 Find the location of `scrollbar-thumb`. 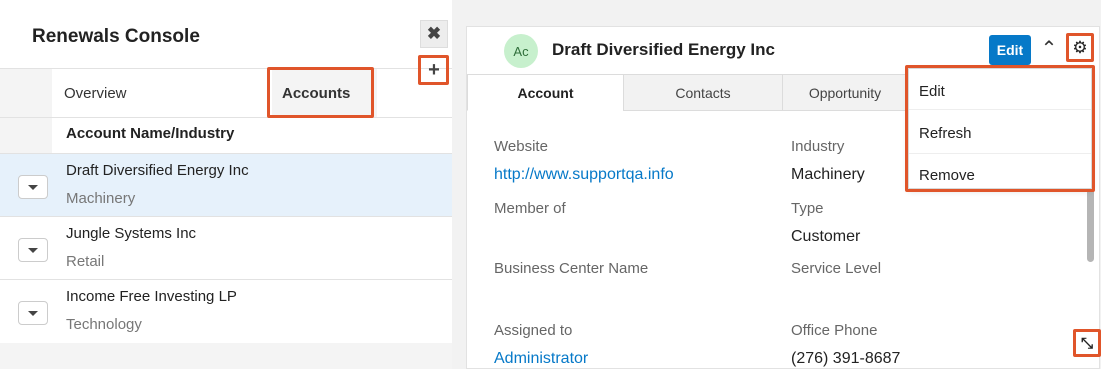

scrollbar-thumb is located at coordinates (1090, 222).